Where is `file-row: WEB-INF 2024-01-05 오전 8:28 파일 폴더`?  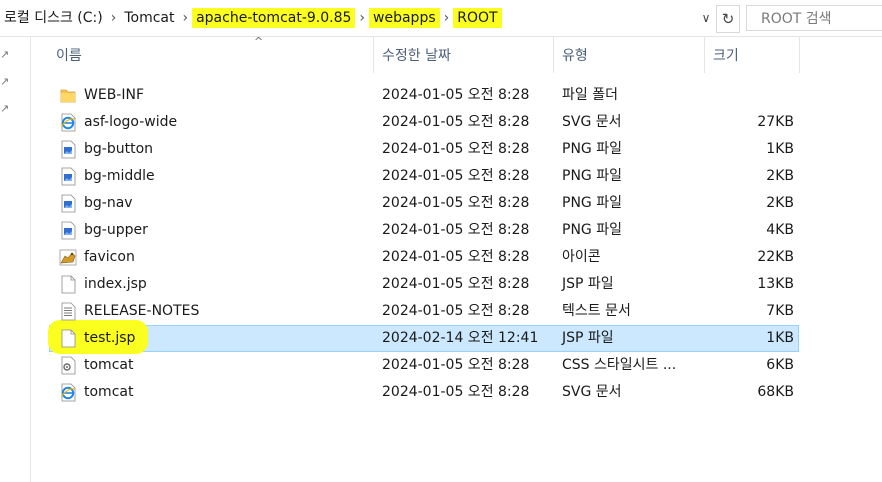
file-row: WEB-INF 2024-01-05 오전 8:28 파일 폴더 is located at coordinates (424, 95).